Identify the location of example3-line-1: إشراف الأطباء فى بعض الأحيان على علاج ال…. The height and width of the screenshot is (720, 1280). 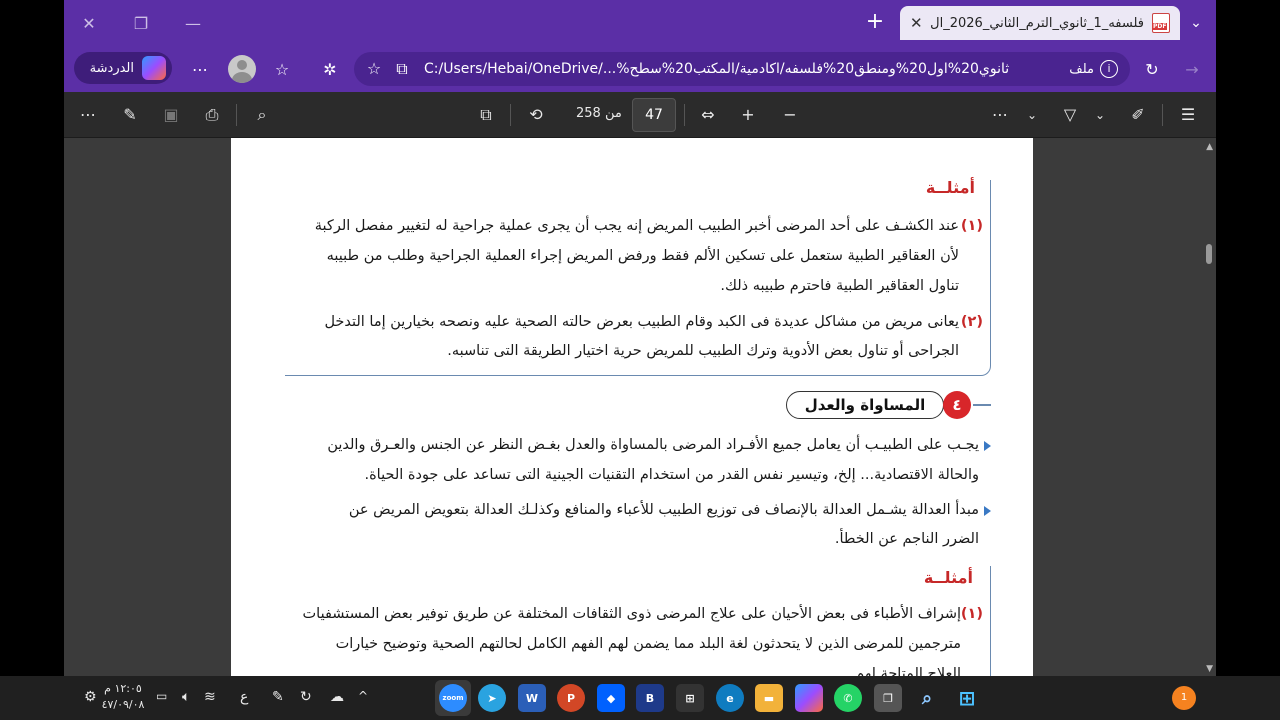
(631, 614).